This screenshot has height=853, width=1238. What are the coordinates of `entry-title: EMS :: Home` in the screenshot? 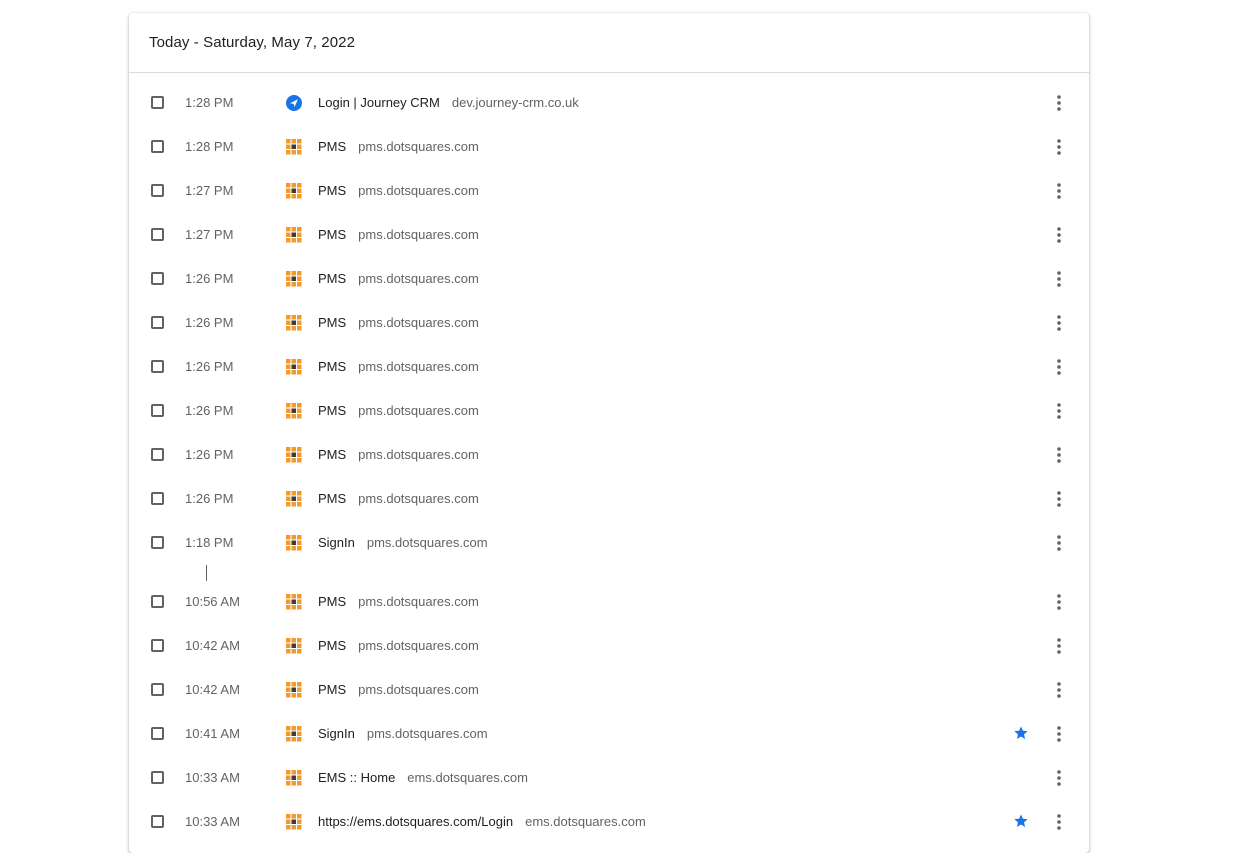 It's located at (356, 777).